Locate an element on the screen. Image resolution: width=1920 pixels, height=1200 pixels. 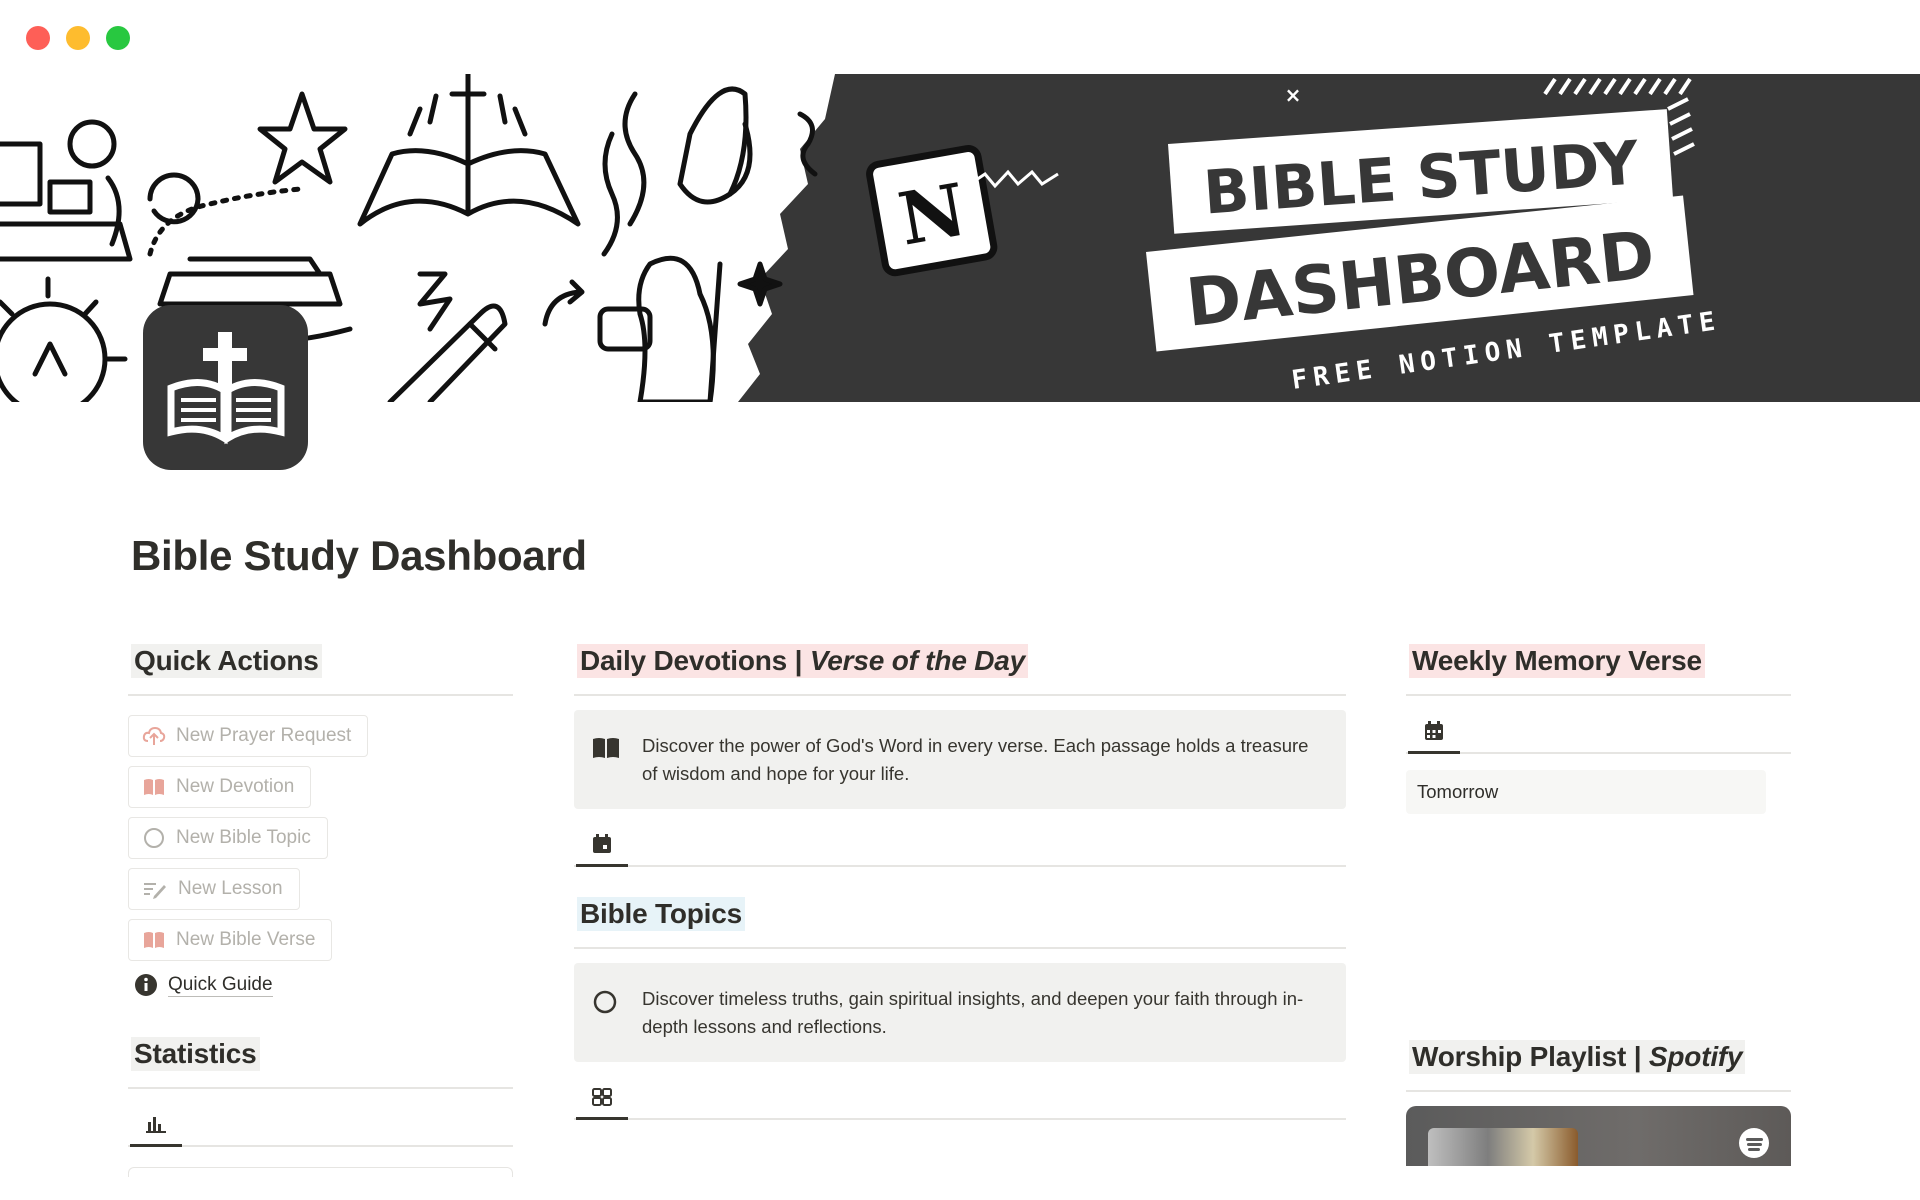
page-title: Bible Study Dashboard is located at coordinates (359, 555).